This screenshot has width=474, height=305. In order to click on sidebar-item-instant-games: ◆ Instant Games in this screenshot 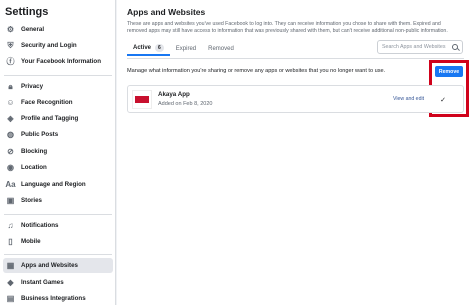, I will do `click(58, 282)`.